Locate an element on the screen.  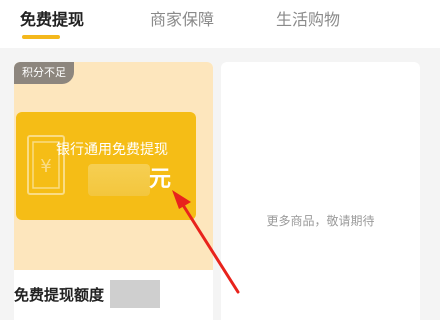
voucher-currency-unit: 元 is located at coordinates (160, 179).